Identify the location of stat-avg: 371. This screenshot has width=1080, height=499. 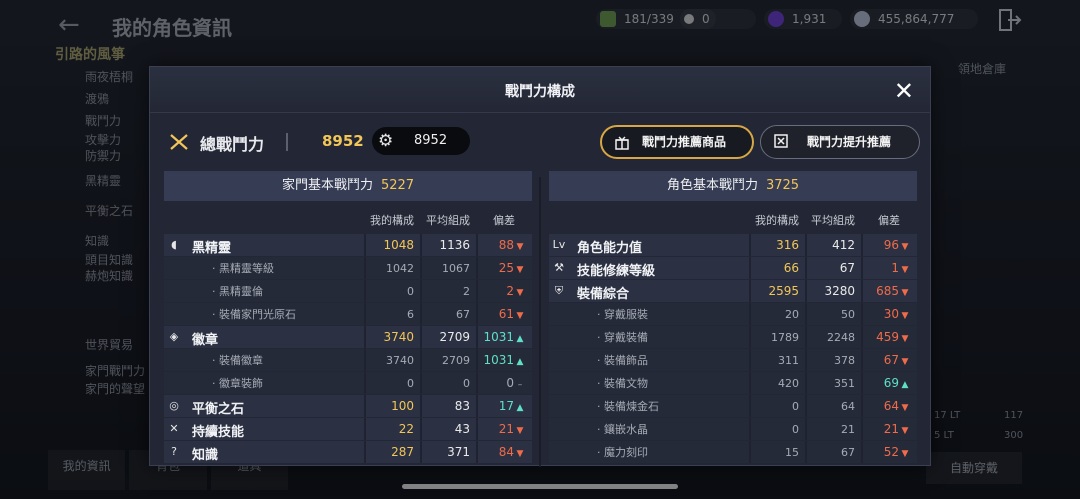
(448, 452).